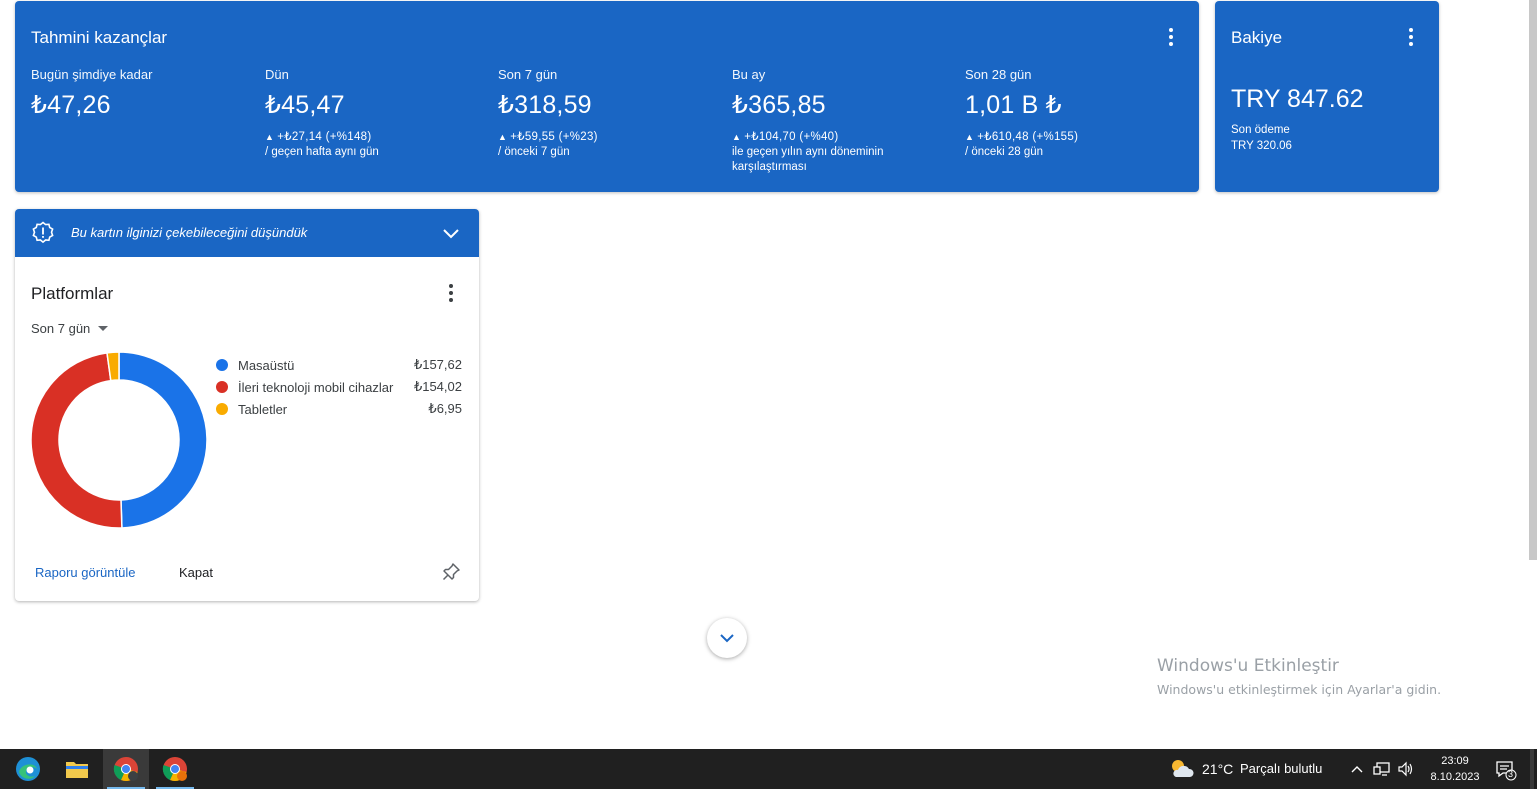 The image size is (1537, 789). What do you see at coordinates (1382, 769) in the screenshot?
I see `network-icon` at bounding box center [1382, 769].